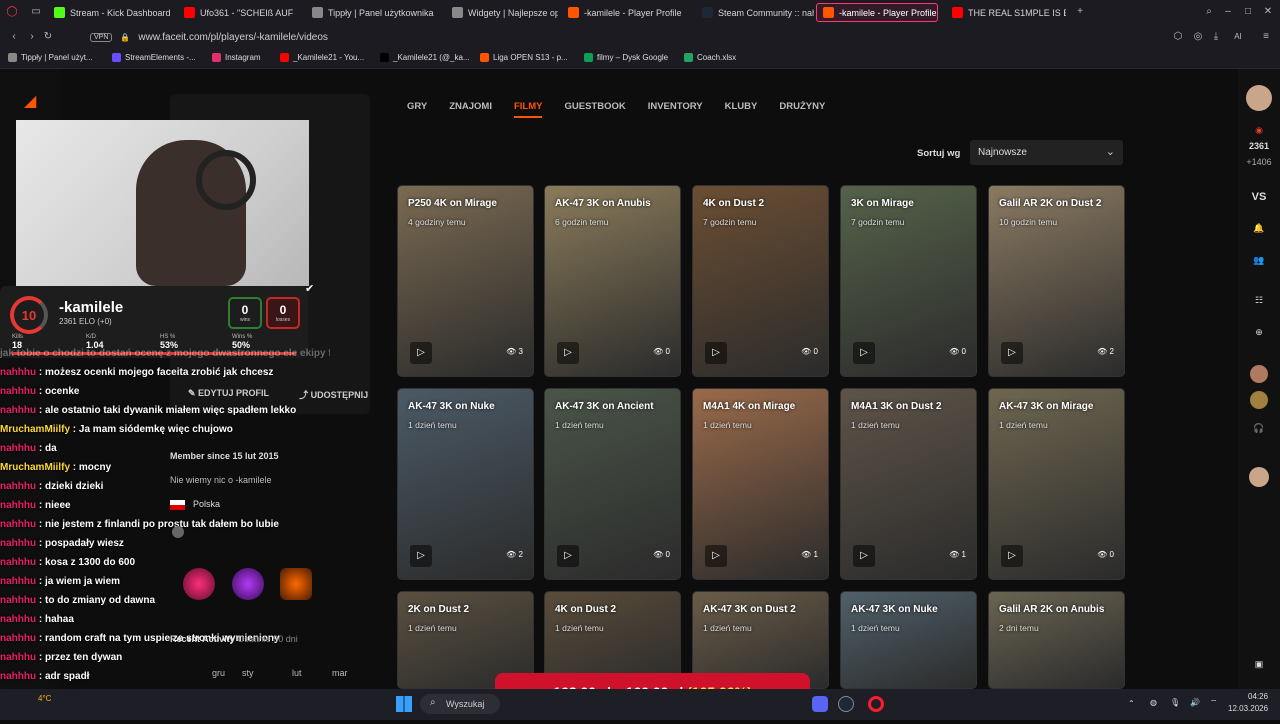 This screenshot has height=724, width=1280. What do you see at coordinates (465, 484) in the screenshot?
I see `video-card: AK-47 3K on Nuke 1 dzień temu ▷ 👁 2` at bounding box center [465, 484].